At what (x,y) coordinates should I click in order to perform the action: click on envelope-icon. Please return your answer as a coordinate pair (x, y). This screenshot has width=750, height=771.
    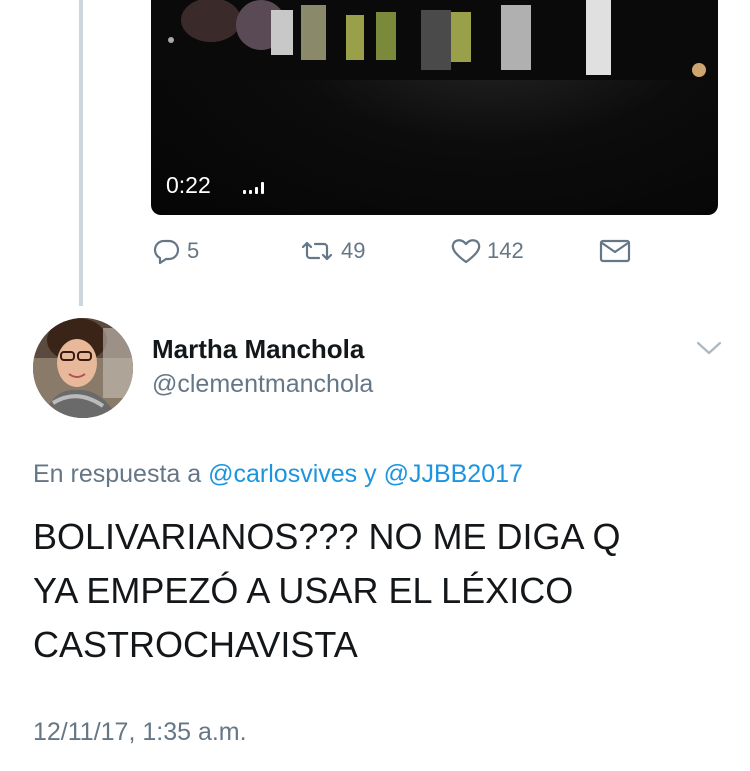
    Looking at the image, I should click on (615, 251).